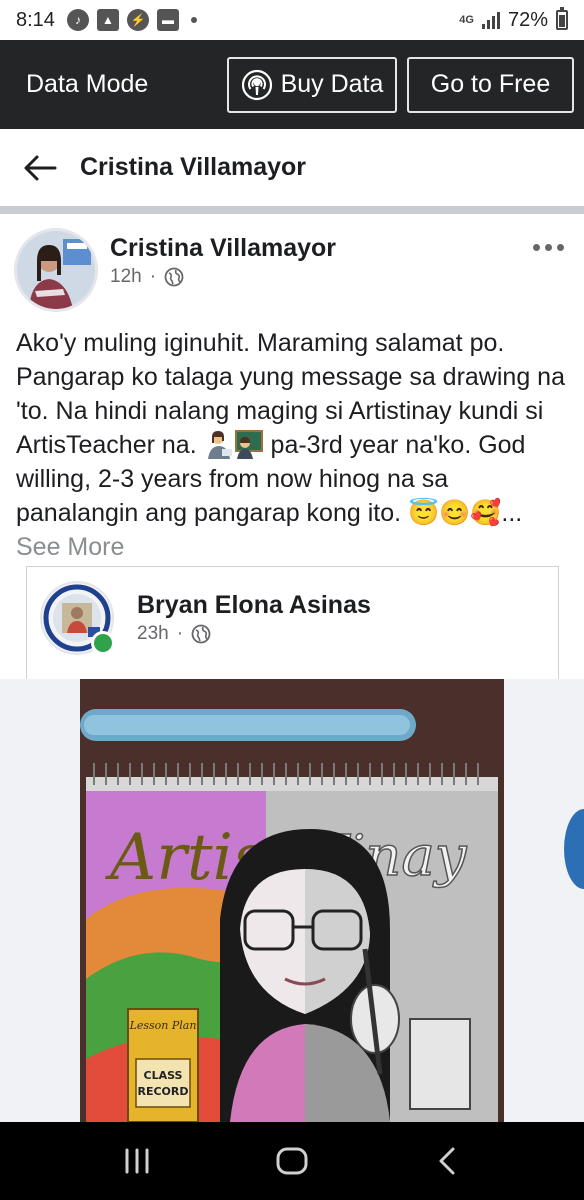  What do you see at coordinates (490, 84) in the screenshot?
I see `go-to-free-button: Go to Free` at bounding box center [490, 84].